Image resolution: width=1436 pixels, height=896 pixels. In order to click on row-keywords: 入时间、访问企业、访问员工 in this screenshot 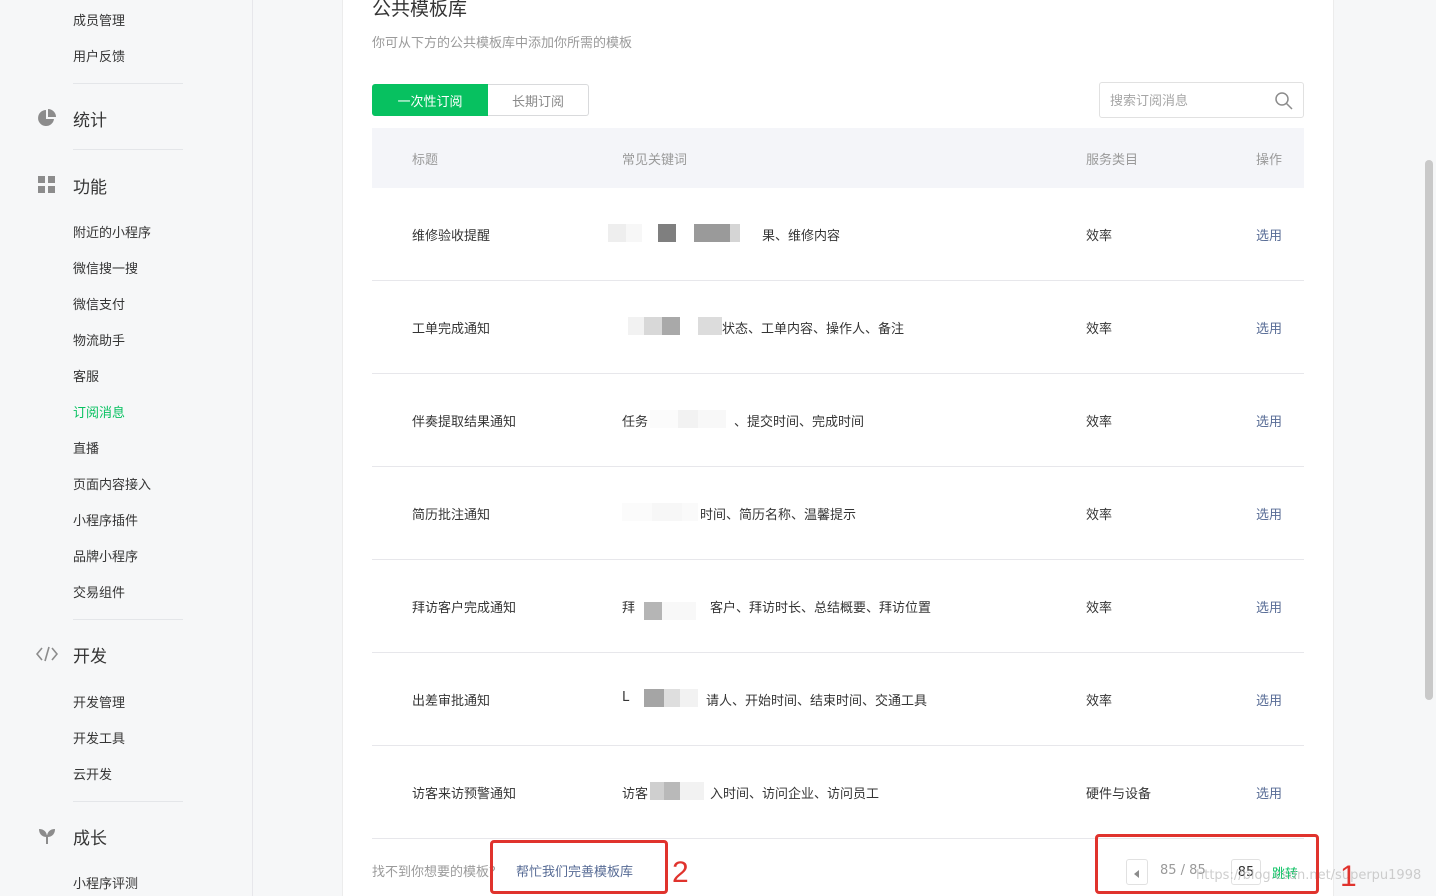, I will do `click(795, 794)`.